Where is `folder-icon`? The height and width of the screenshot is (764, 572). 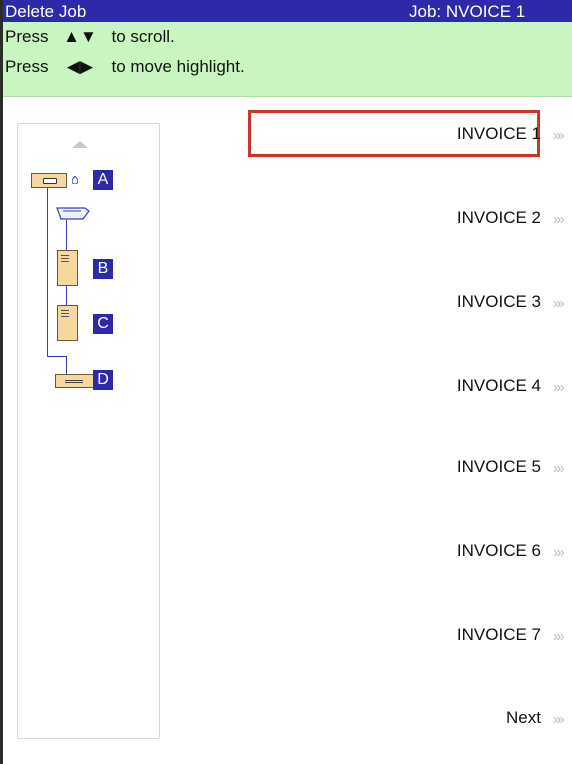
folder-icon is located at coordinates (73, 213).